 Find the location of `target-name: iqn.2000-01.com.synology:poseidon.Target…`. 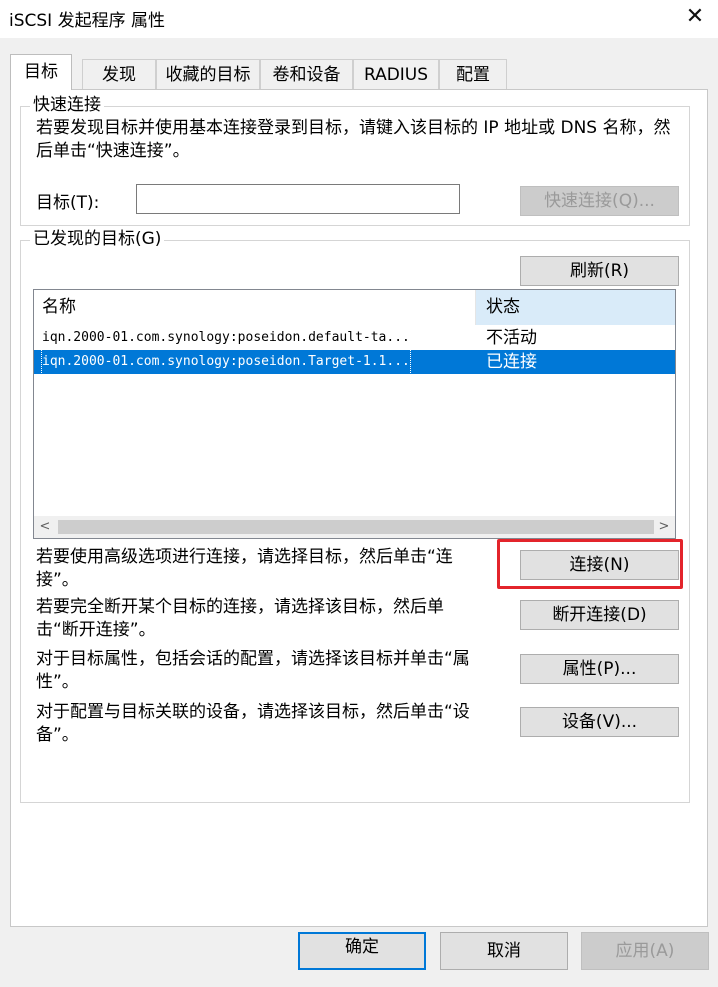

target-name: iqn.2000-01.com.synology:poseidon.Target… is located at coordinates (226, 362).